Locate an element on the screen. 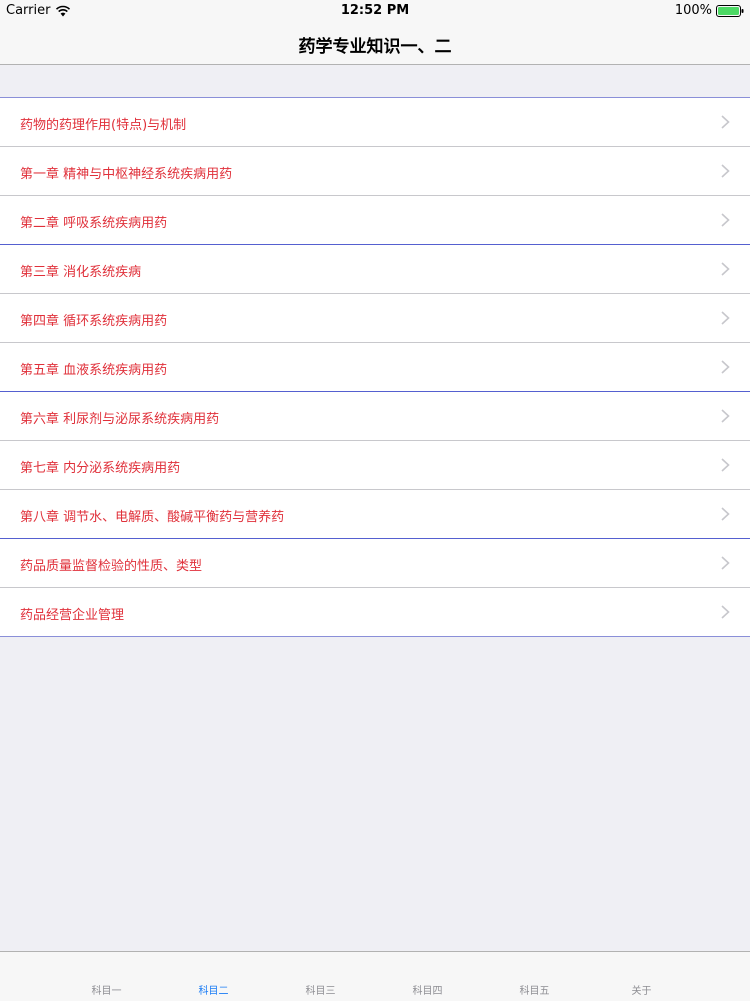 This screenshot has height=1001, width=750. tab-label: 科目一 is located at coordinates (106, 991).